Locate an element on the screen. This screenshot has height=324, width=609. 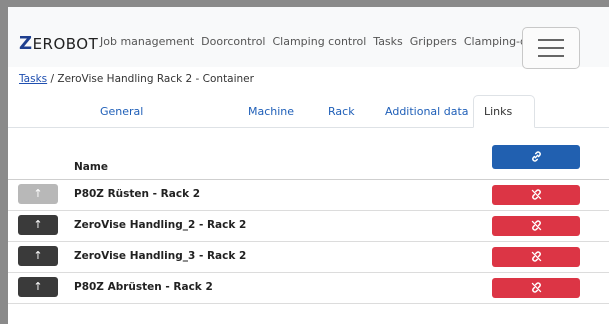
nav-link-grippers: Grippers is located at coordinates (433, 41).